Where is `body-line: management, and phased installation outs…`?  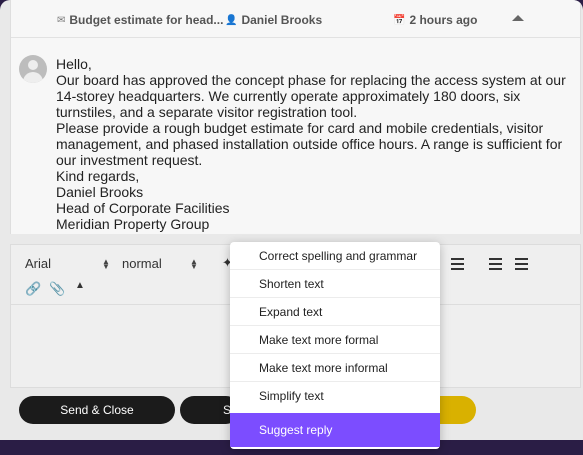 body-line: management, and phased installation outs… is located at coordinates (309, 144).